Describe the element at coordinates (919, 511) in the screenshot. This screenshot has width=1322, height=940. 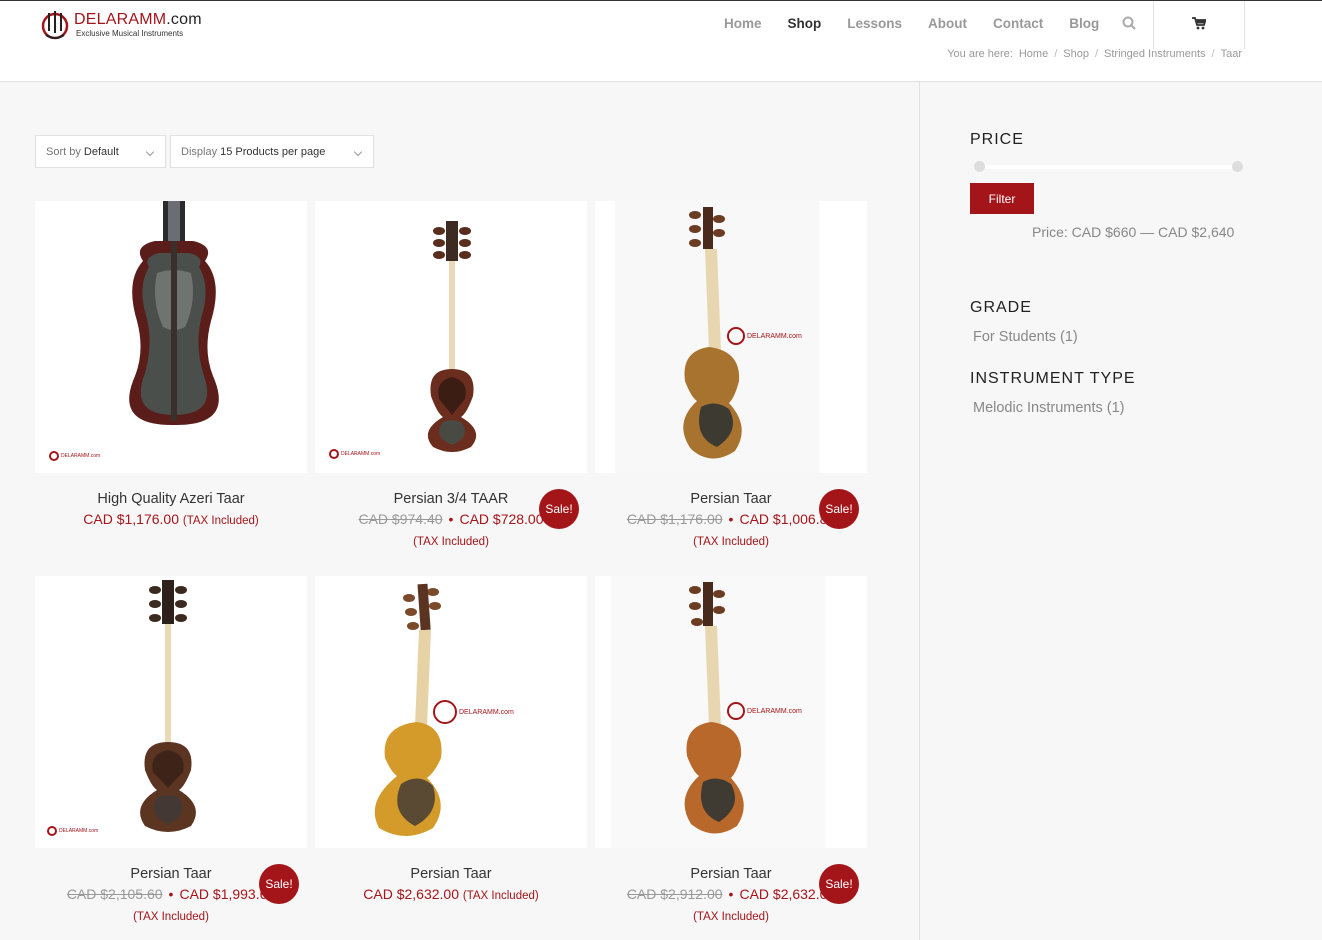
I see `sidebar-divider` at that location.